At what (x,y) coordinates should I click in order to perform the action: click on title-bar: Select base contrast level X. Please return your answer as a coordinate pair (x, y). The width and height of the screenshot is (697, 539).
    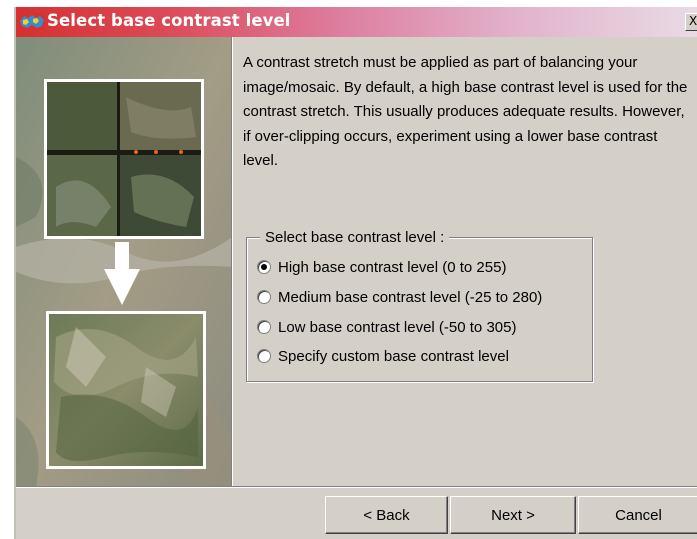
    Looking at the image, I should click on (356, 22).